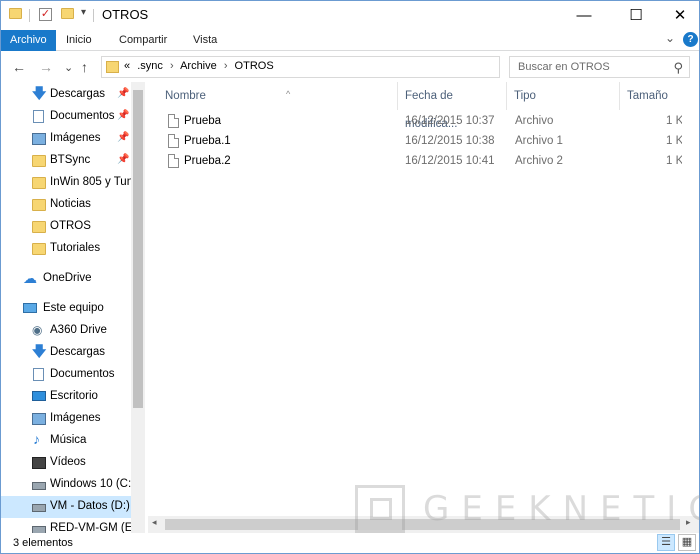 The image size is (700, 554). What do you see at coordinates (68, 67) in the screenshot?
I see `recent-locations-button: ⌄` at bounding box center [68, 67].